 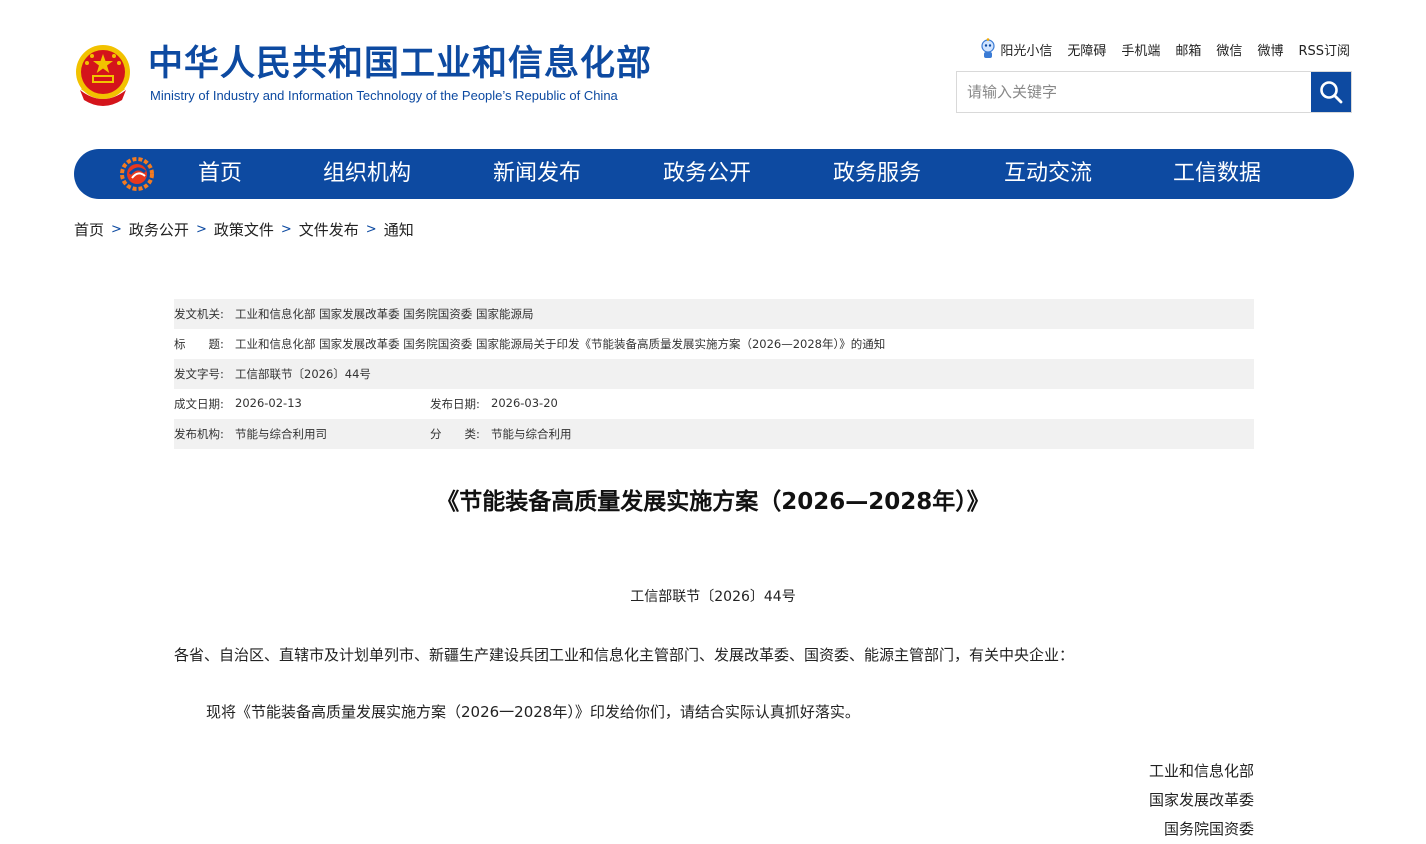 What do you see at coordinates (303, 374) in the screenshot?
I see `meta-docno: 工信部联节〔2026〕44号` at bounding box center [303, 374].